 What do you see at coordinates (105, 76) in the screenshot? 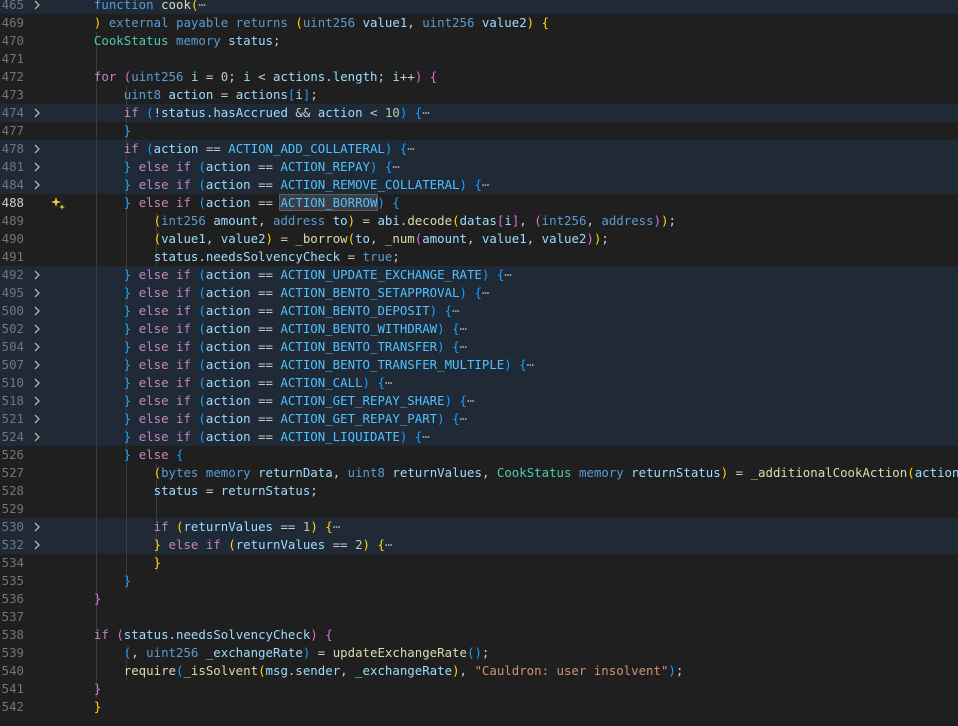
I see `code-token: for` at bounding box center [105, 76].